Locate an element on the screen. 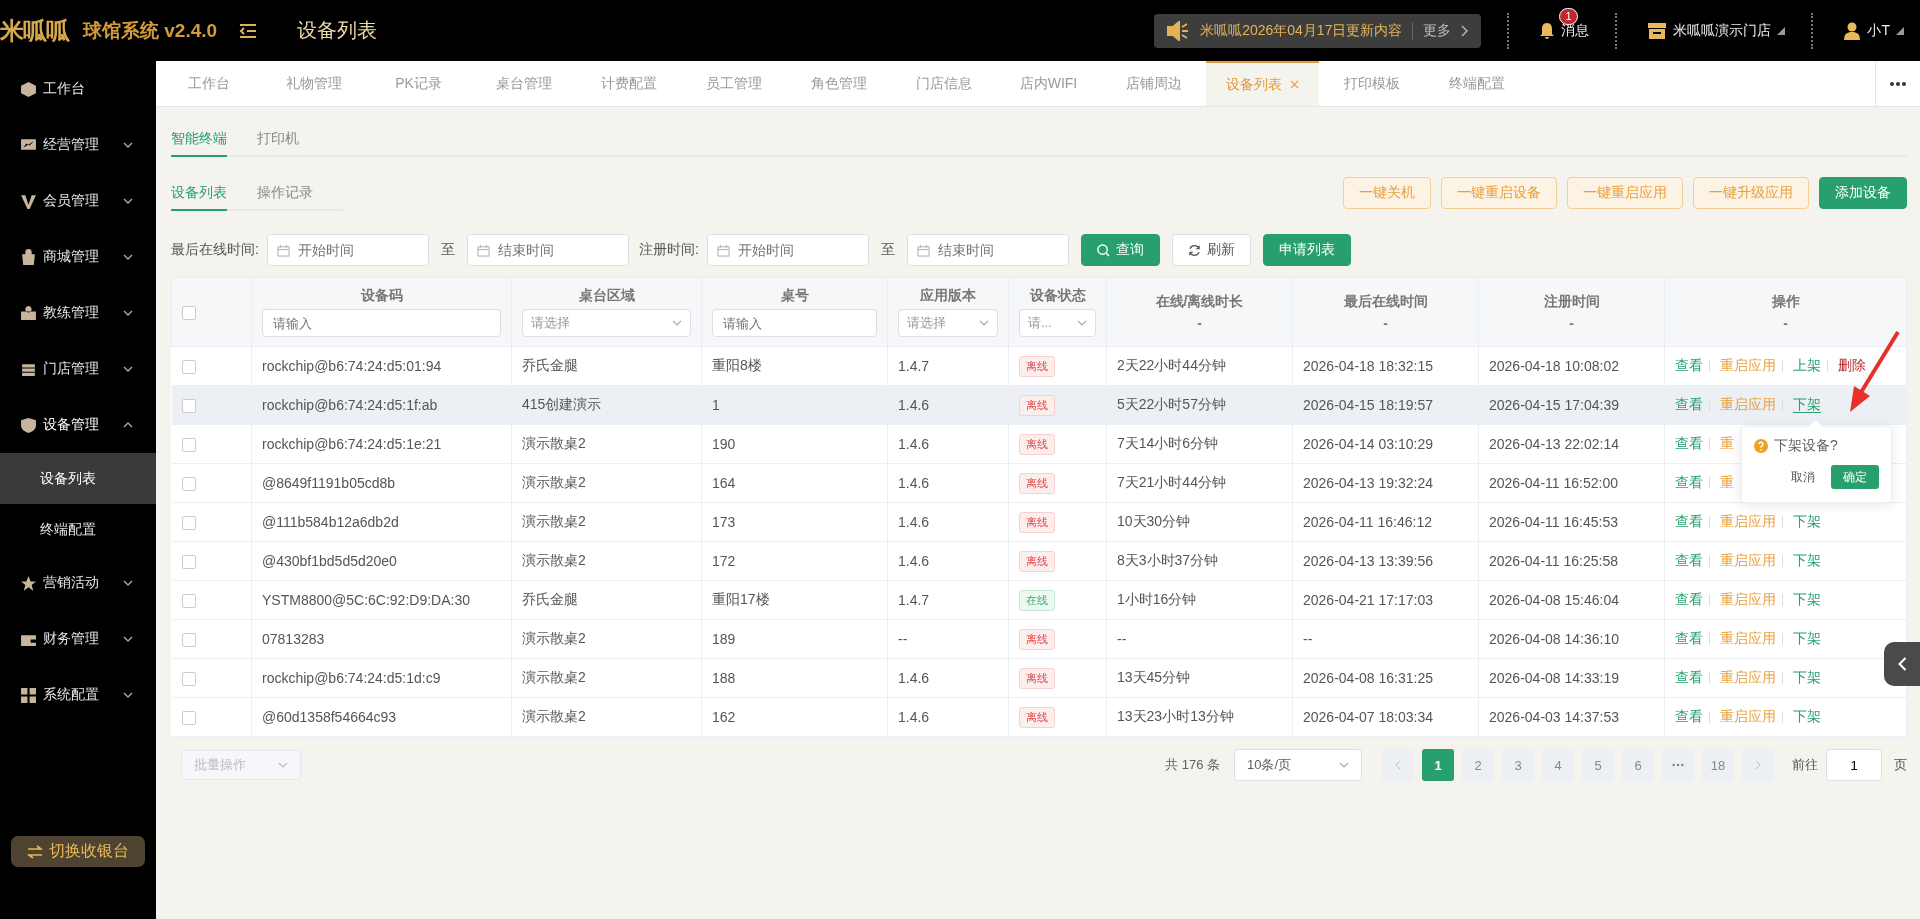 The width and height of the screenshot is (1920, 919). page-button: 4 is located at coordinates (1558, 765).